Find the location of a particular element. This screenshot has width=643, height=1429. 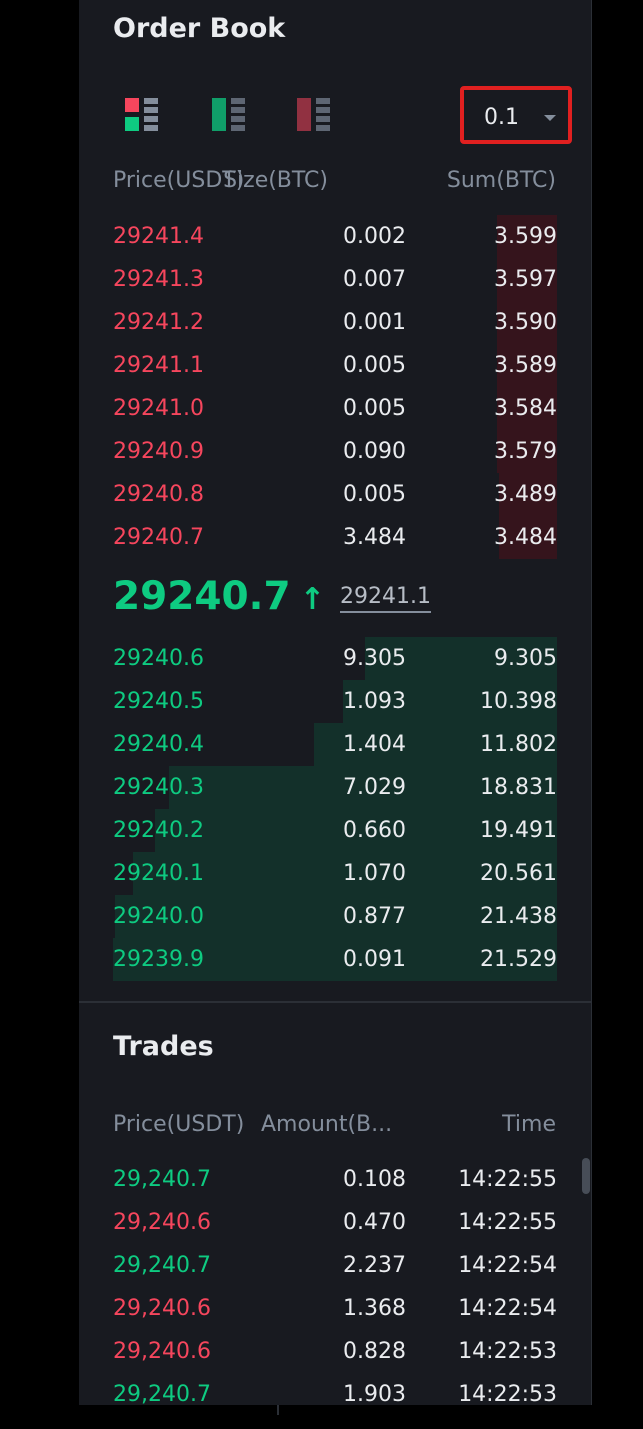

row-price: 29240.7 is located at coordinates (158, 537).